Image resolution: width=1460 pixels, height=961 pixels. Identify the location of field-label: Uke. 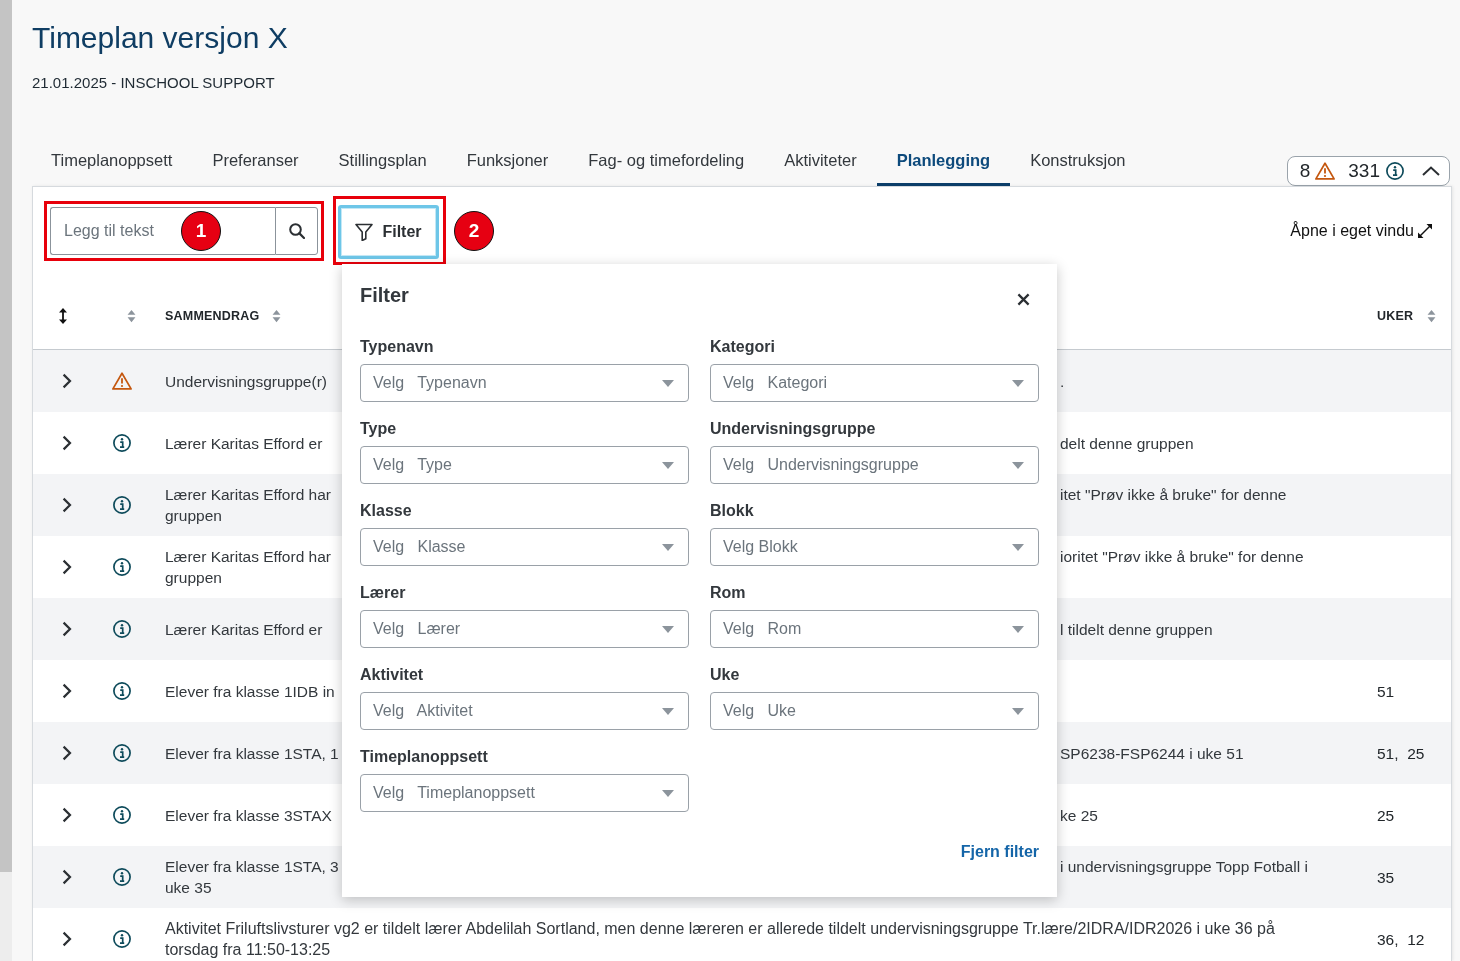
(725, 675).